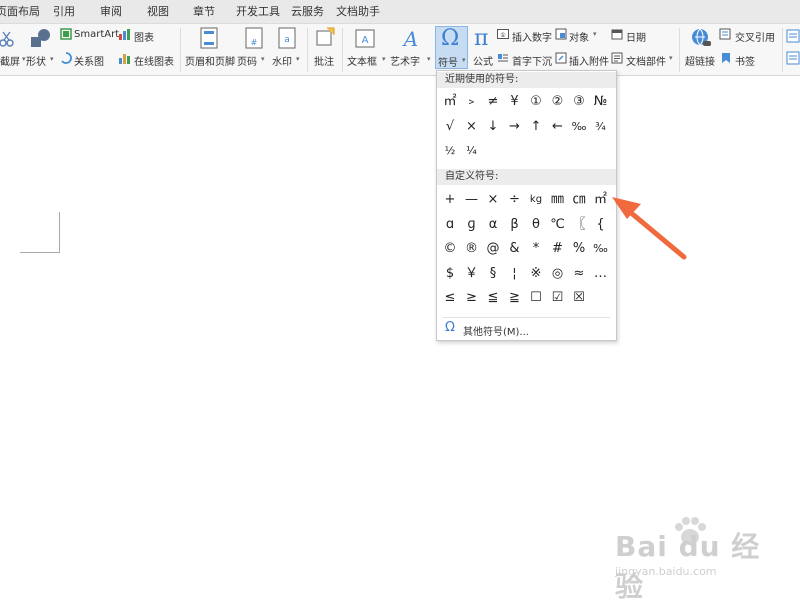  What do you see at coordinates (515, 127) in the screenshot?
I see `symbol-cell: →` at bounding box center [515, 127].